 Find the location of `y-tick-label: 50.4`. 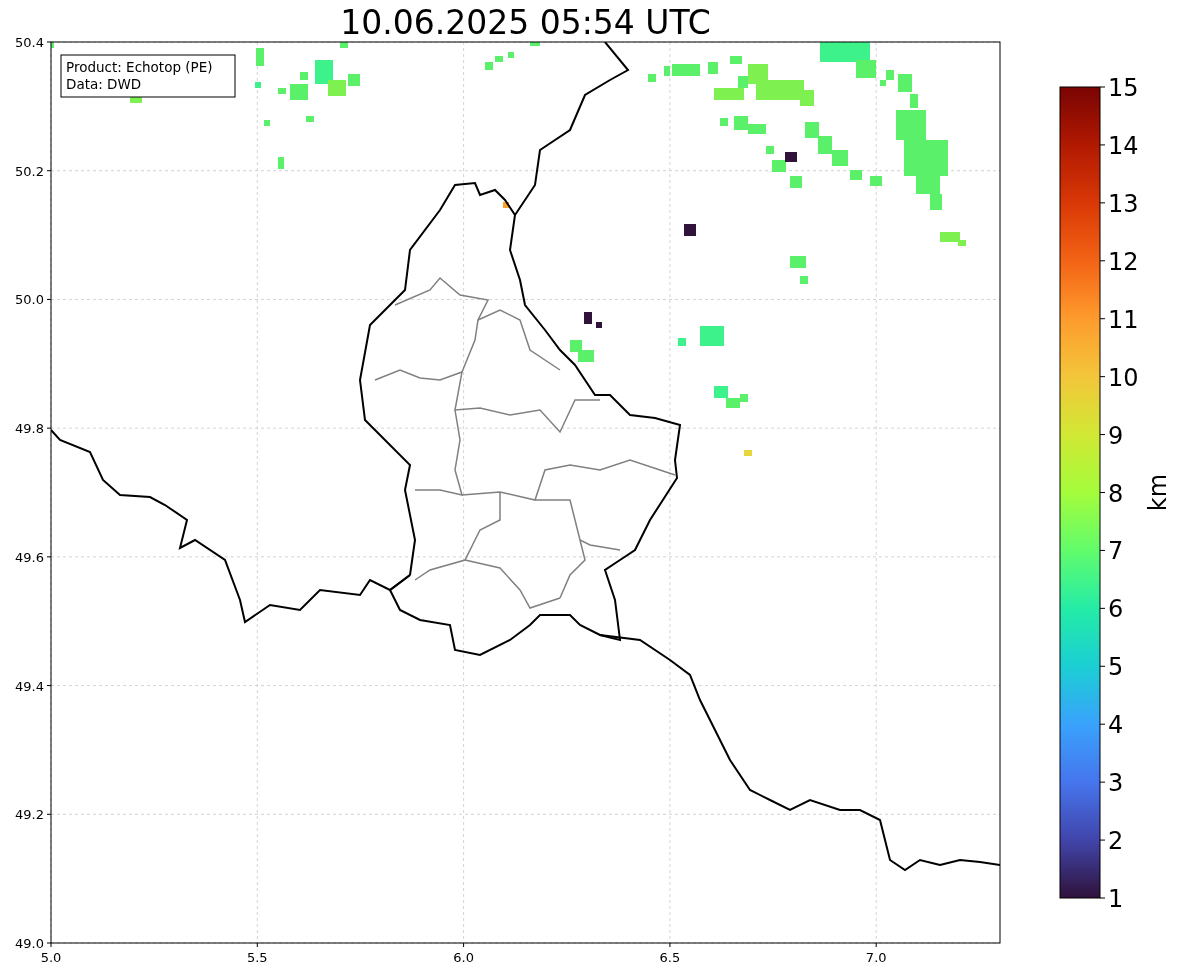

y-tick-label: 50.4 is located at coordinates (29, 42).